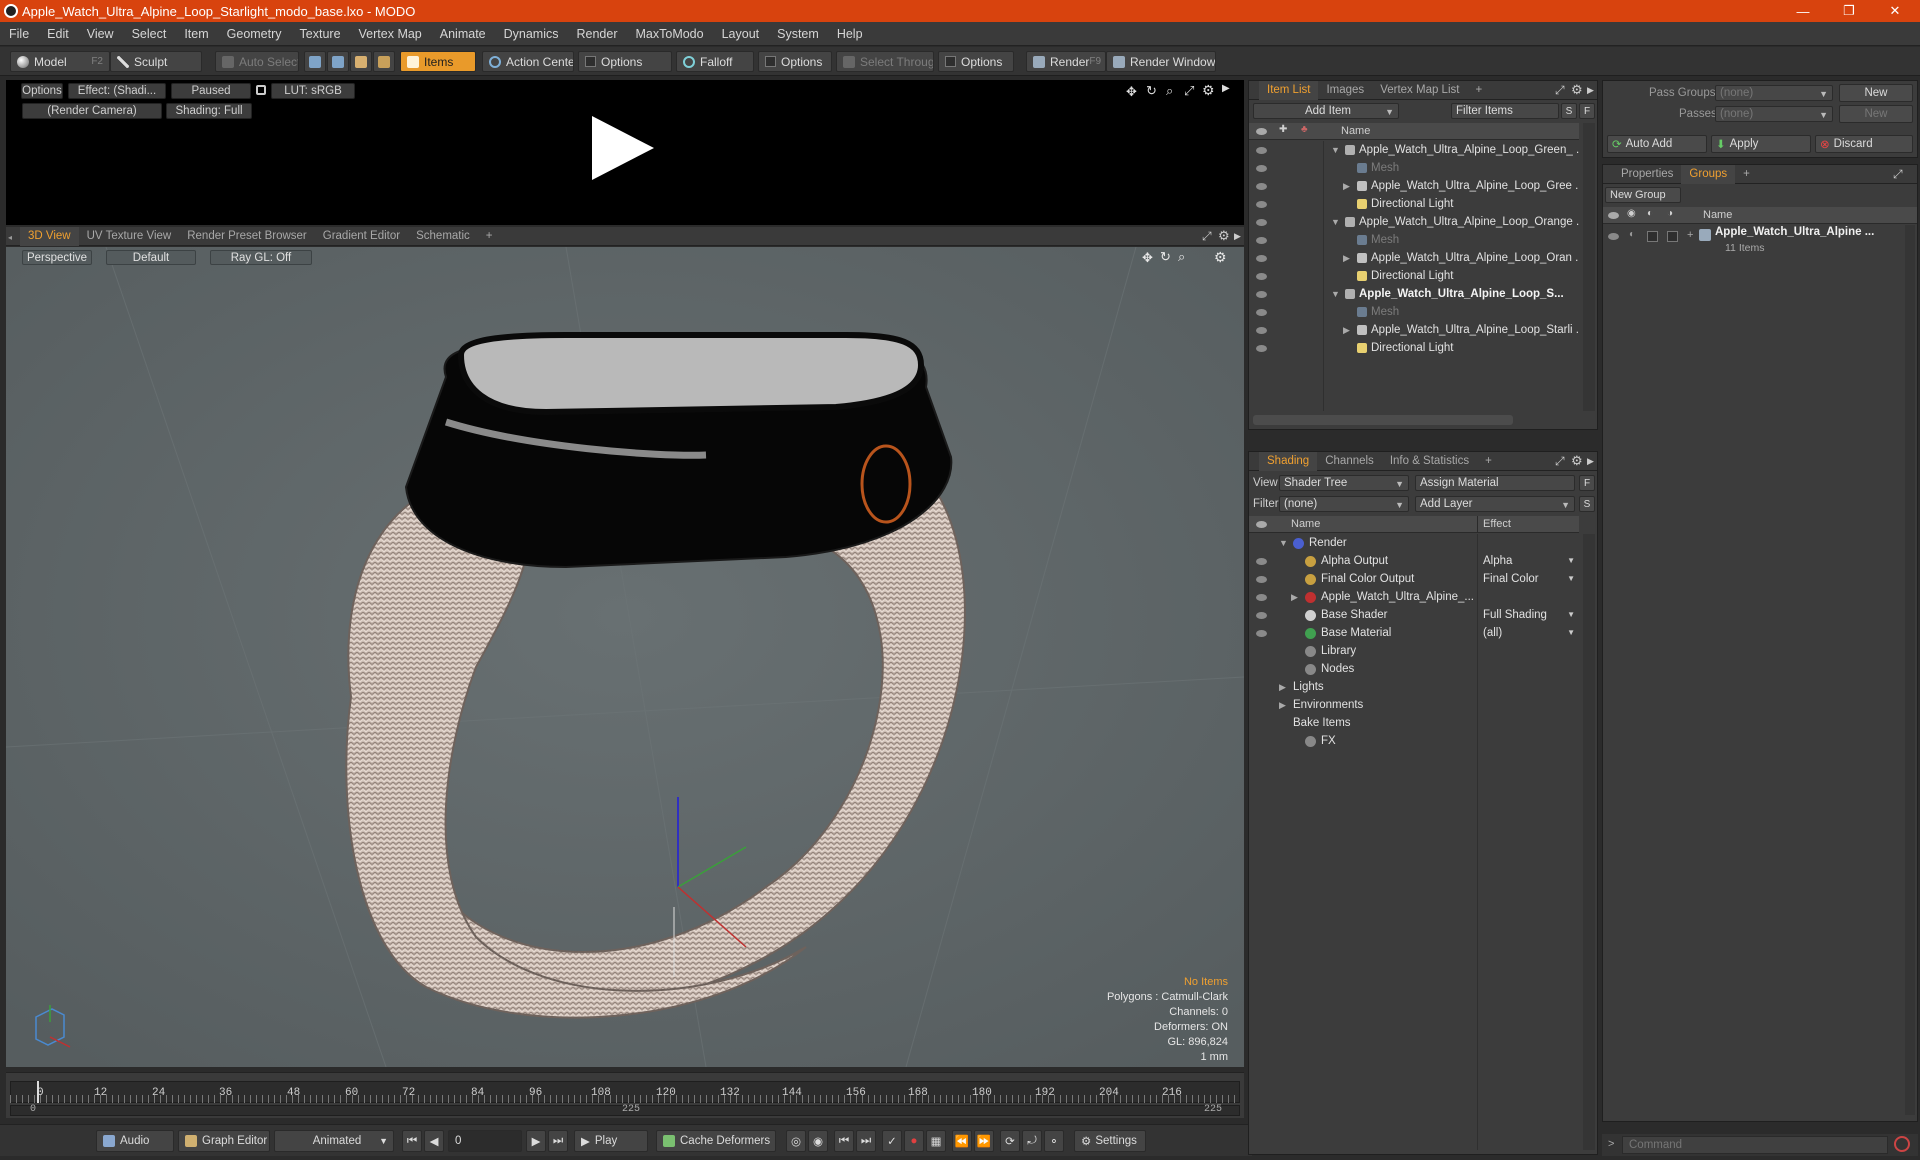 The width and height of the screenshot is (1920, 1160). What do you see at coordinates (1774, 114) in the screenshot?
I see `passes-dropdown: (none) ▼` at bounding box center [1774, 114].